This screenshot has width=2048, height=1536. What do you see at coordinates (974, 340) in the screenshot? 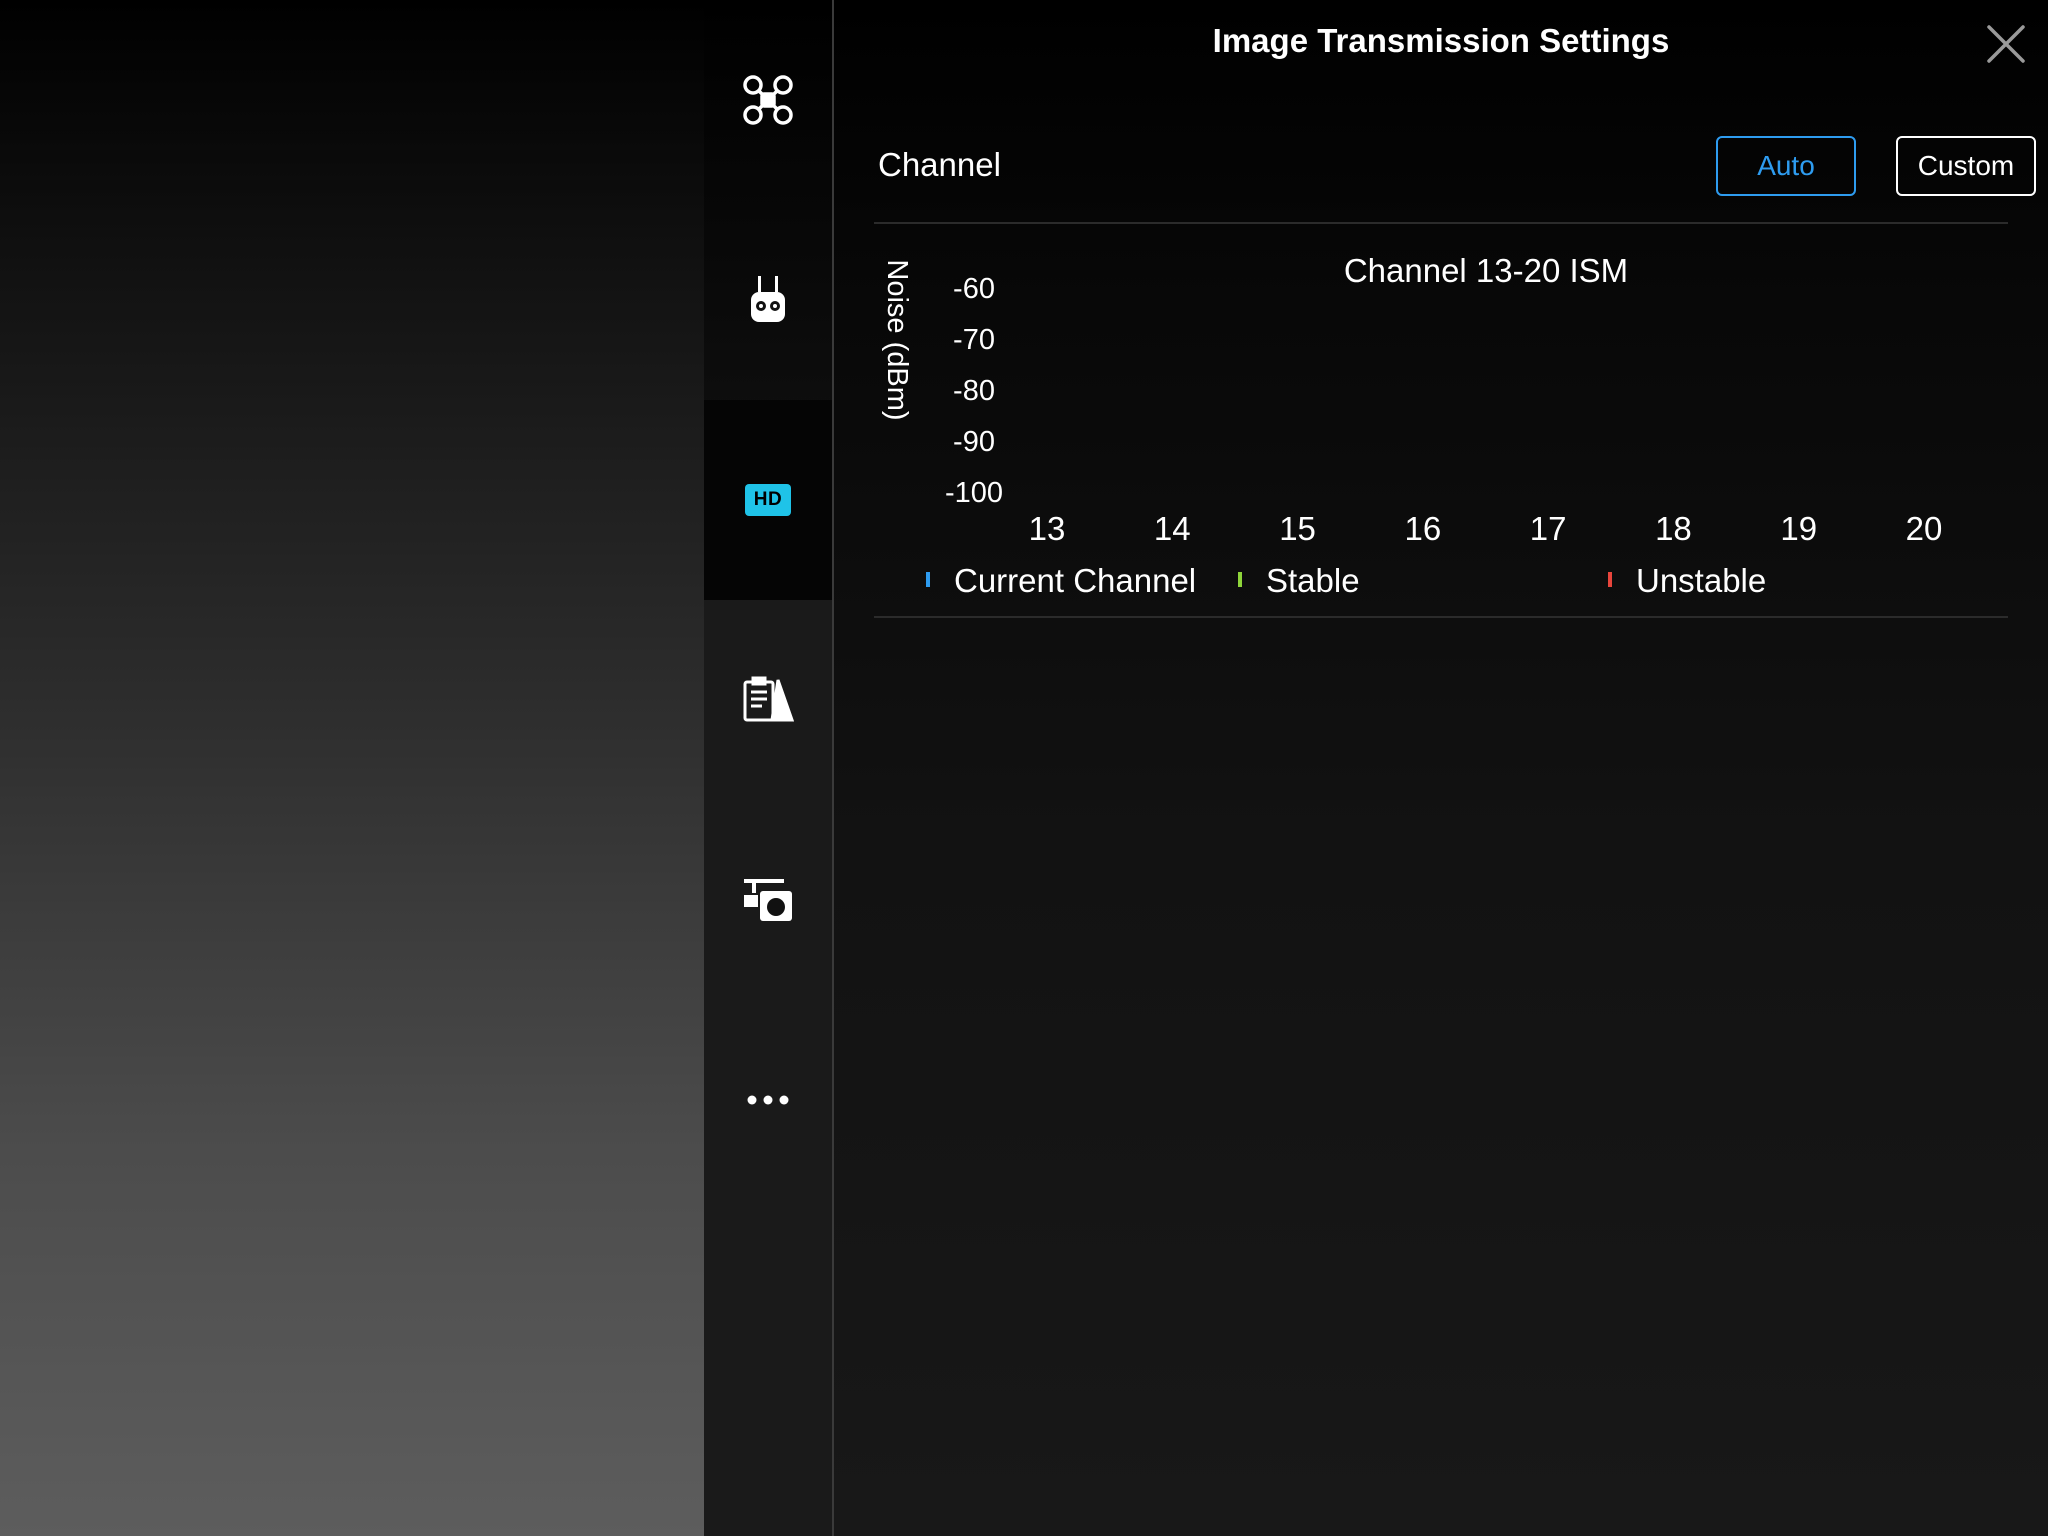
I see `chart-y-tick-label: -70` at bounding box center [974, 340].